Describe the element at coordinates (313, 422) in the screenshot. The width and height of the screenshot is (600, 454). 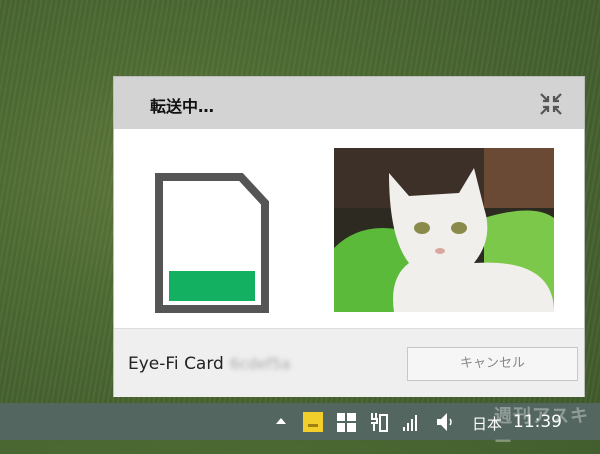
I see `eye-fi-tray-icon` at that location.